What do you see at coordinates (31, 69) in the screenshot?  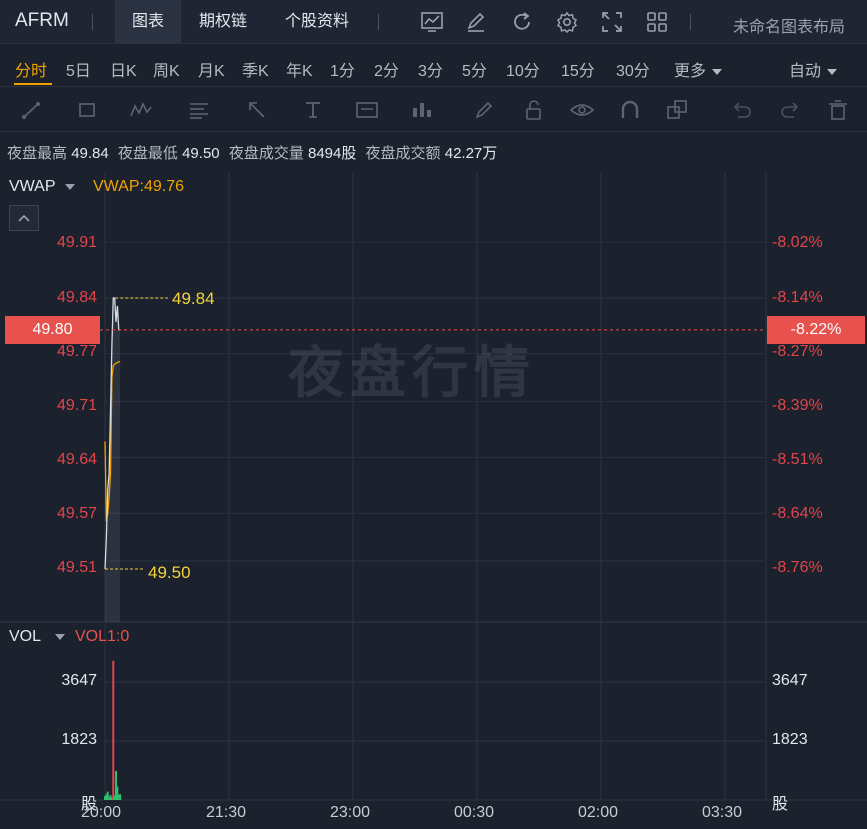 I see `period-intraday: 分时` at bounding box center [31, 69].